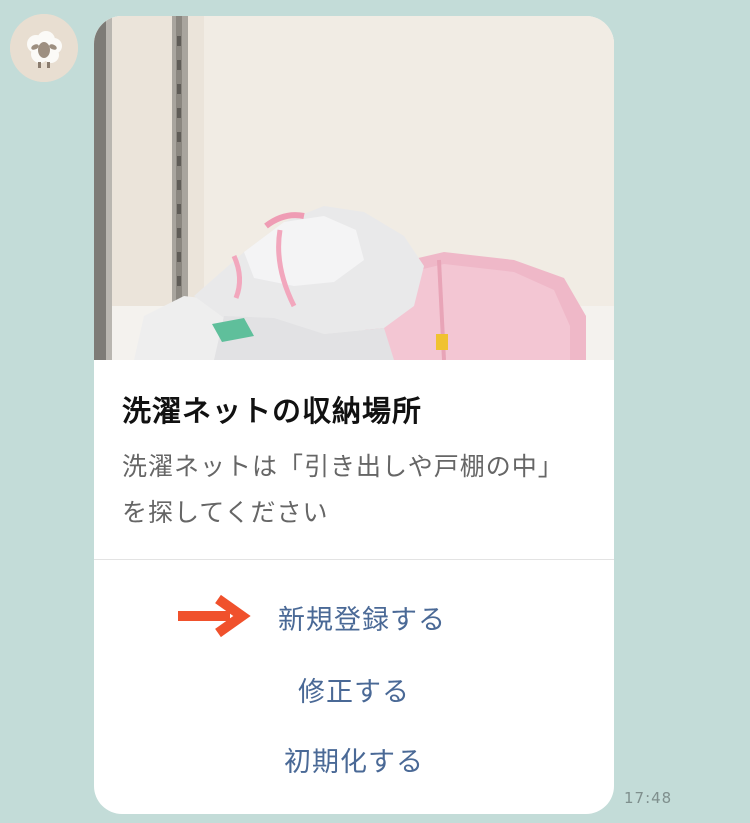  What do you see at coordinates (44, 48) in the screenshot?
I see `sheep-avatar-icon` at bounding box center [44, 48].